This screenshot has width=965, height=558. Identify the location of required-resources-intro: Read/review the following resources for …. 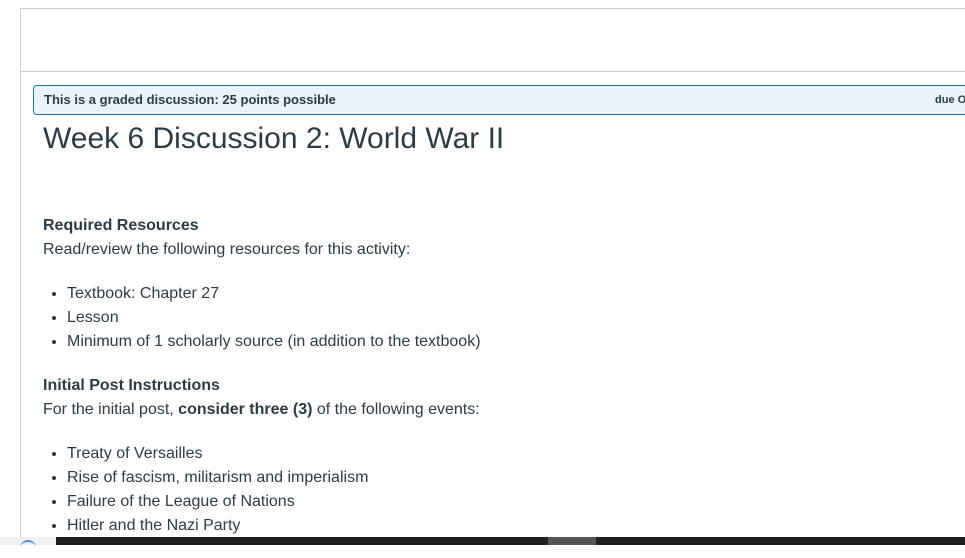
(227, 249).